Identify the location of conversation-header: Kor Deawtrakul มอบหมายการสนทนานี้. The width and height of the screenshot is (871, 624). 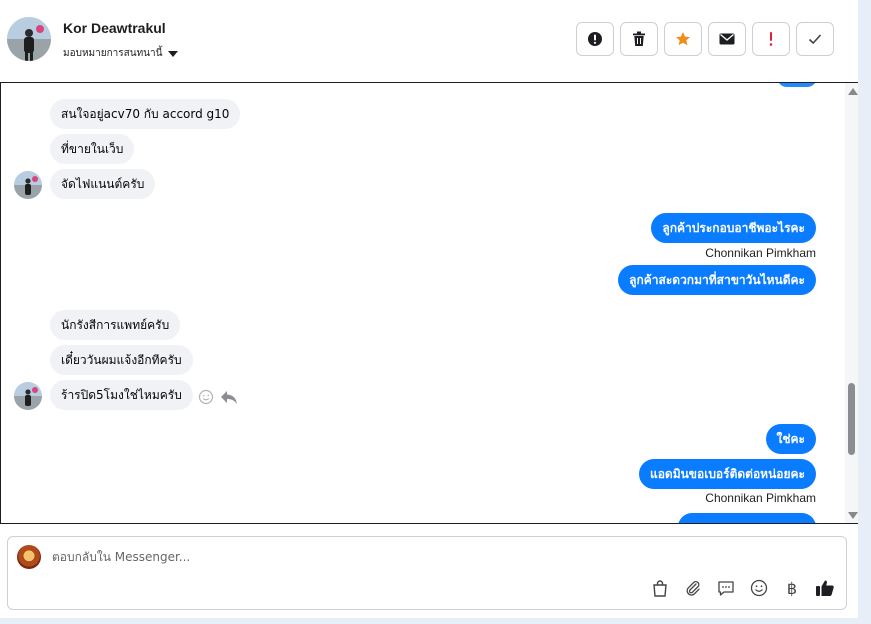
(429, 41).